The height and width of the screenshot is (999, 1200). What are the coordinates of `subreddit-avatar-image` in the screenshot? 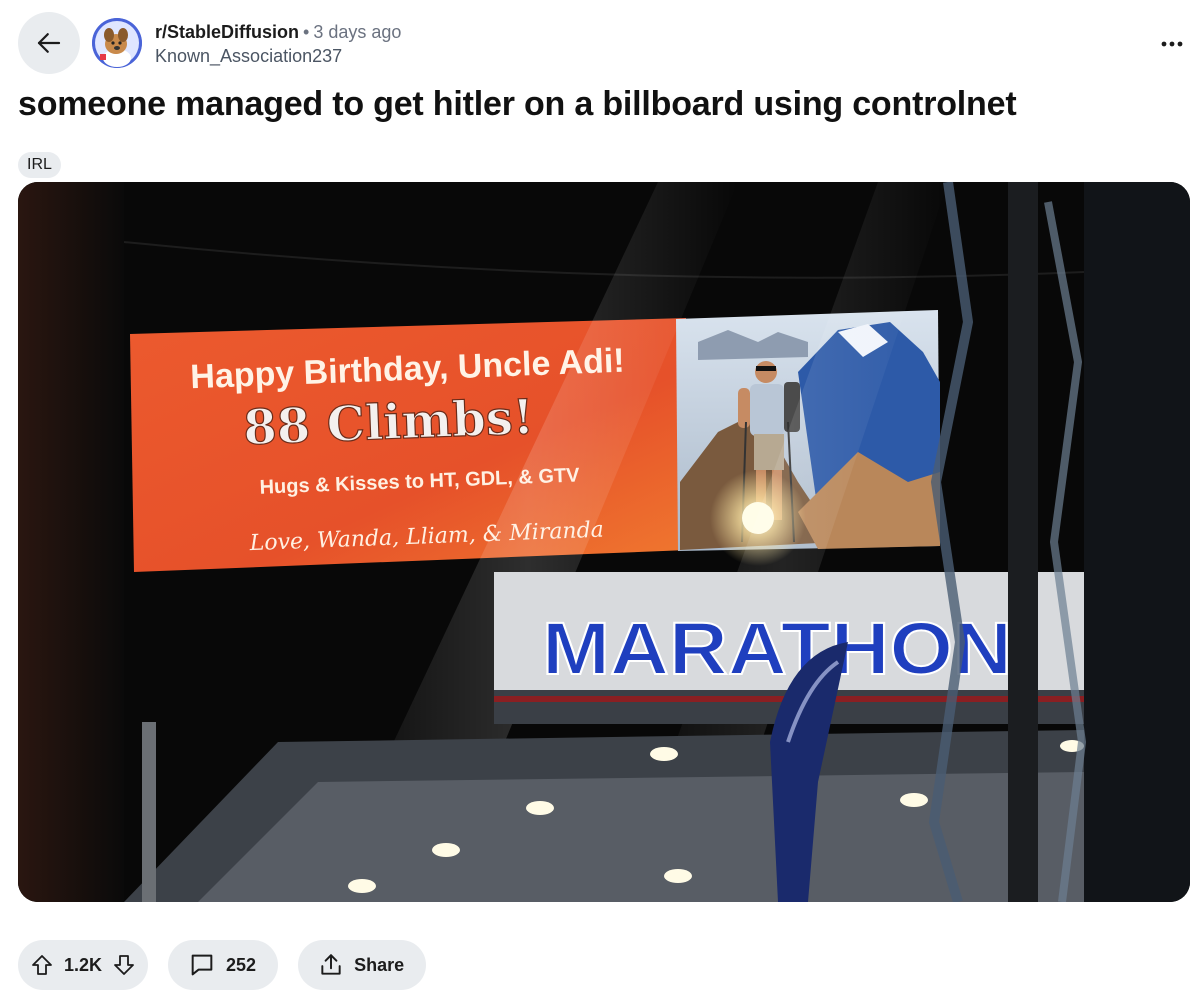 It's located at (117, 43).